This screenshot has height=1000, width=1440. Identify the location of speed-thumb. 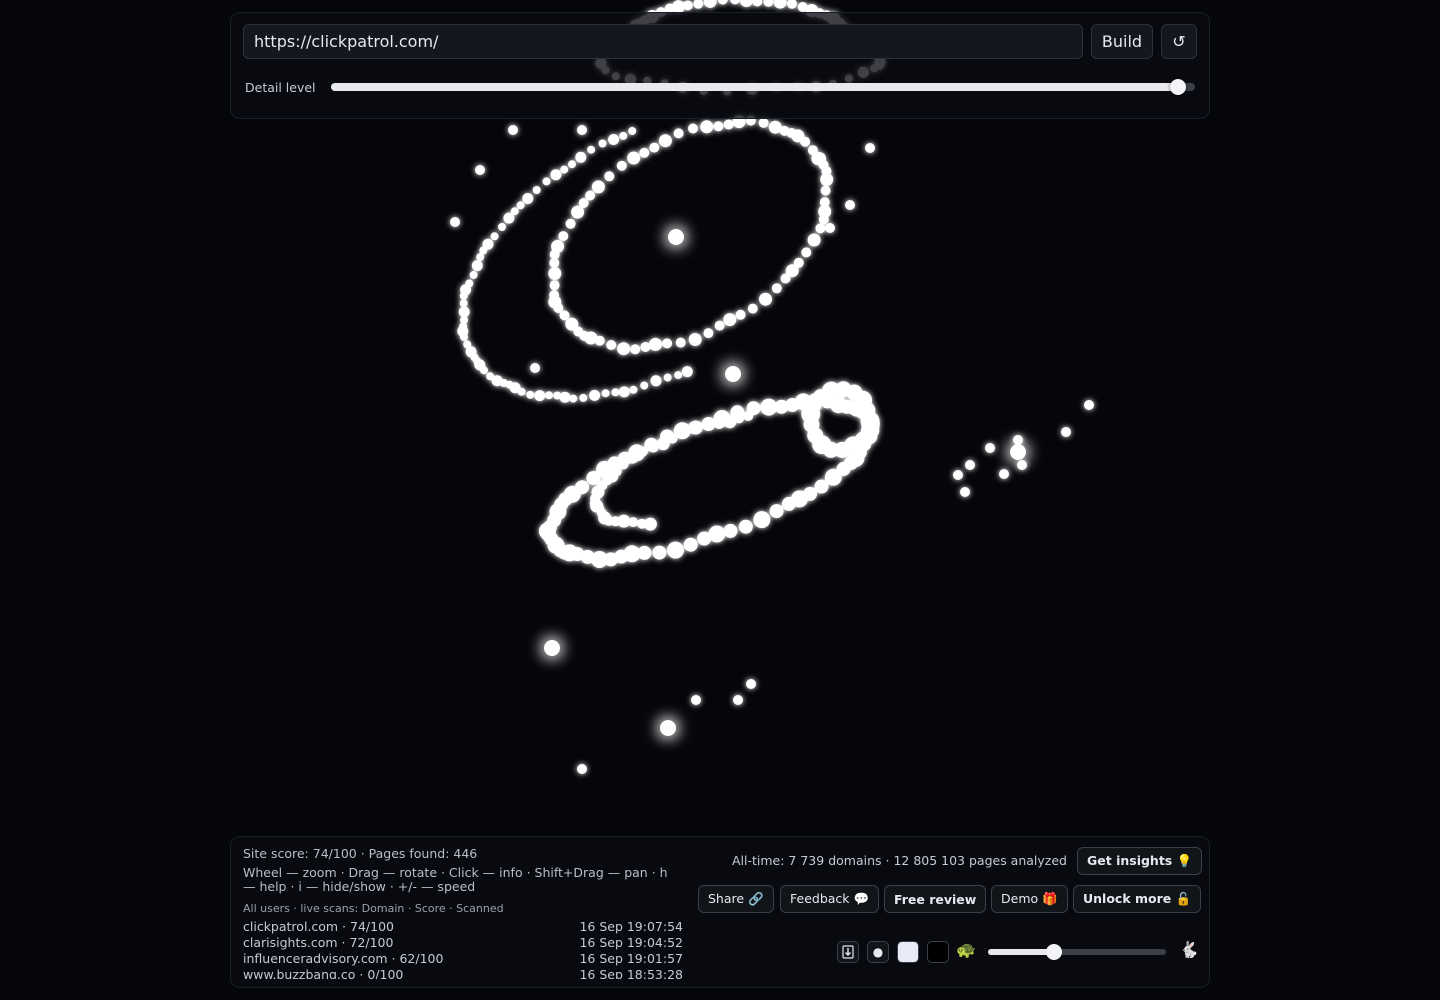
(1053, 952).